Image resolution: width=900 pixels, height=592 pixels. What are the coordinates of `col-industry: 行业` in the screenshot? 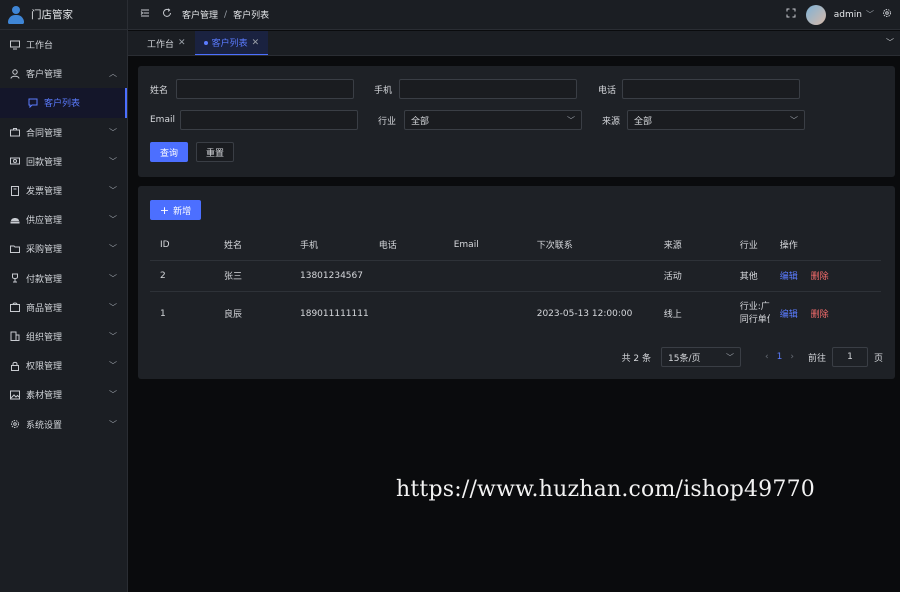 It's located at (750, 245).